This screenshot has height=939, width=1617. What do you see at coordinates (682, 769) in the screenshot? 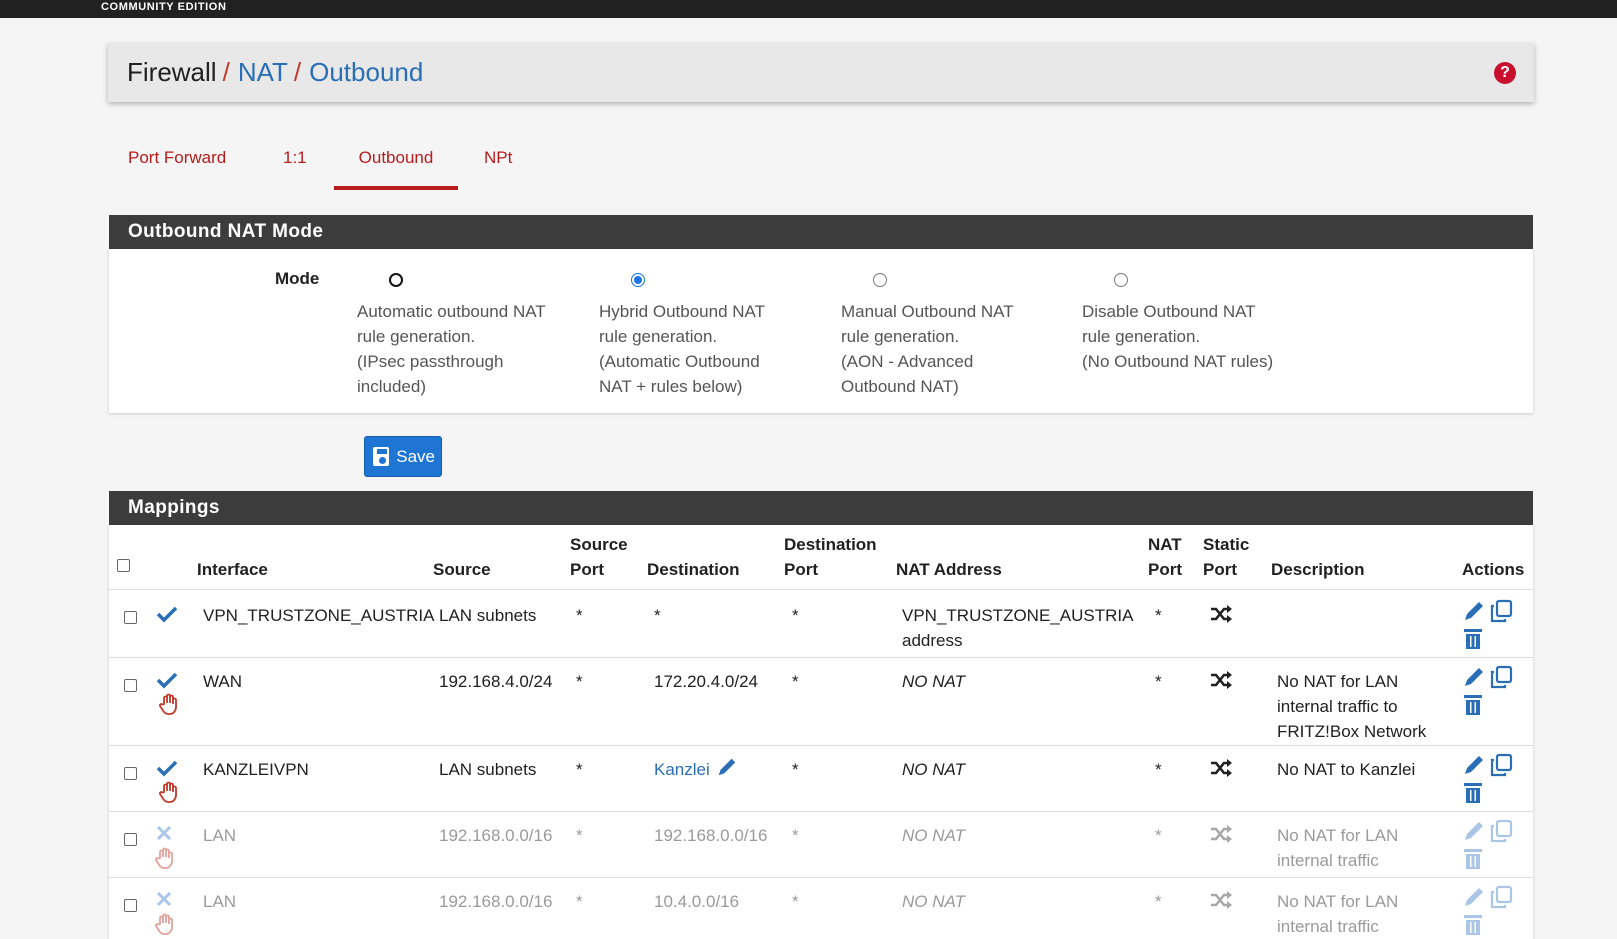
I see `cell-destination-alias-link: Kanzlei` at bounding box center [682, 769].